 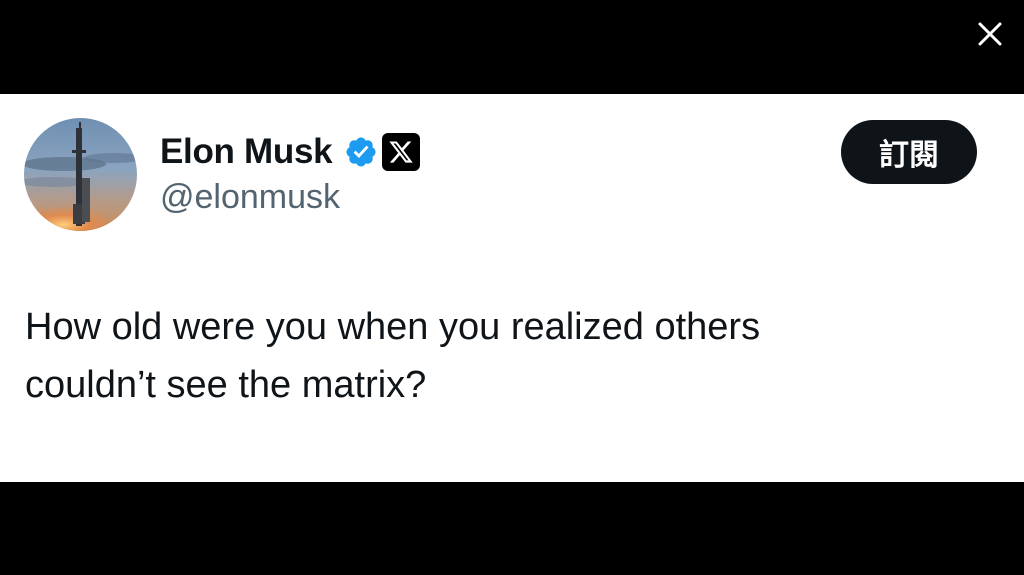 I want to click on tweet-text-line: couldn’t see the matrix?, so click(x=226, y=385).